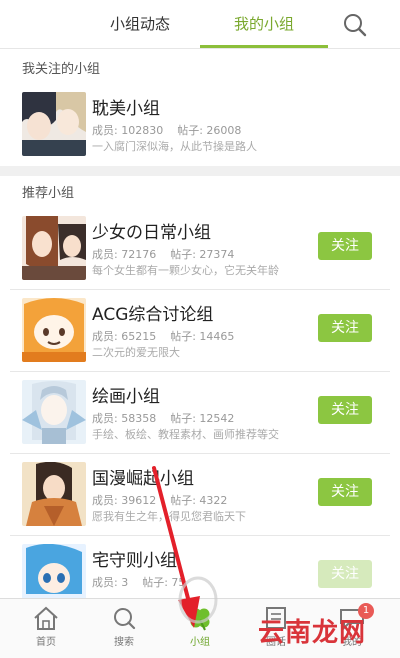  I want to click on post-count: 帖子: 12542, so click(202, 418).